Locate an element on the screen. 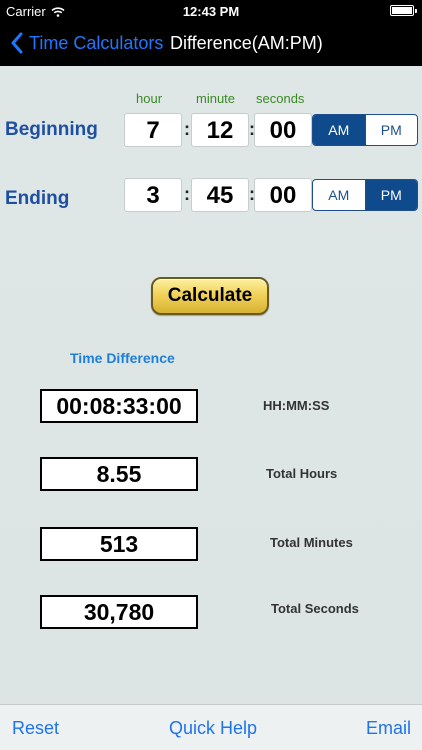  result-seconds-value: 30,780 is located at coordinates (119, 612).